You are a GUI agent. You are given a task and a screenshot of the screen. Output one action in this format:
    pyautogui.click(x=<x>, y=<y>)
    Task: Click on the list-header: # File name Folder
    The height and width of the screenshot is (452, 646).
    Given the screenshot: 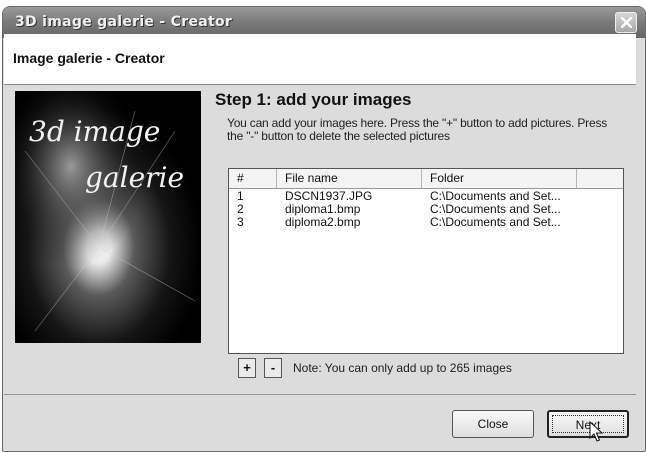 What is the action you would take?
    pyautogui.click(x=426, y=179)
    